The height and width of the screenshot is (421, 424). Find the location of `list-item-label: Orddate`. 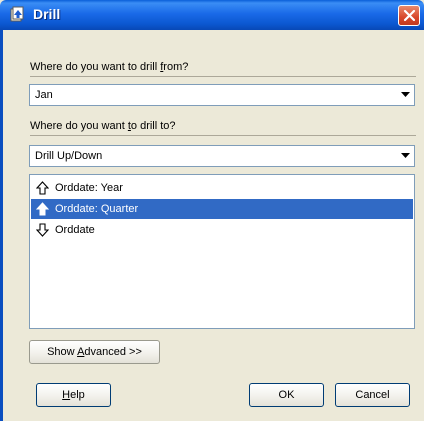

list-item-label: Orddate is located at coordinates (75, 230).